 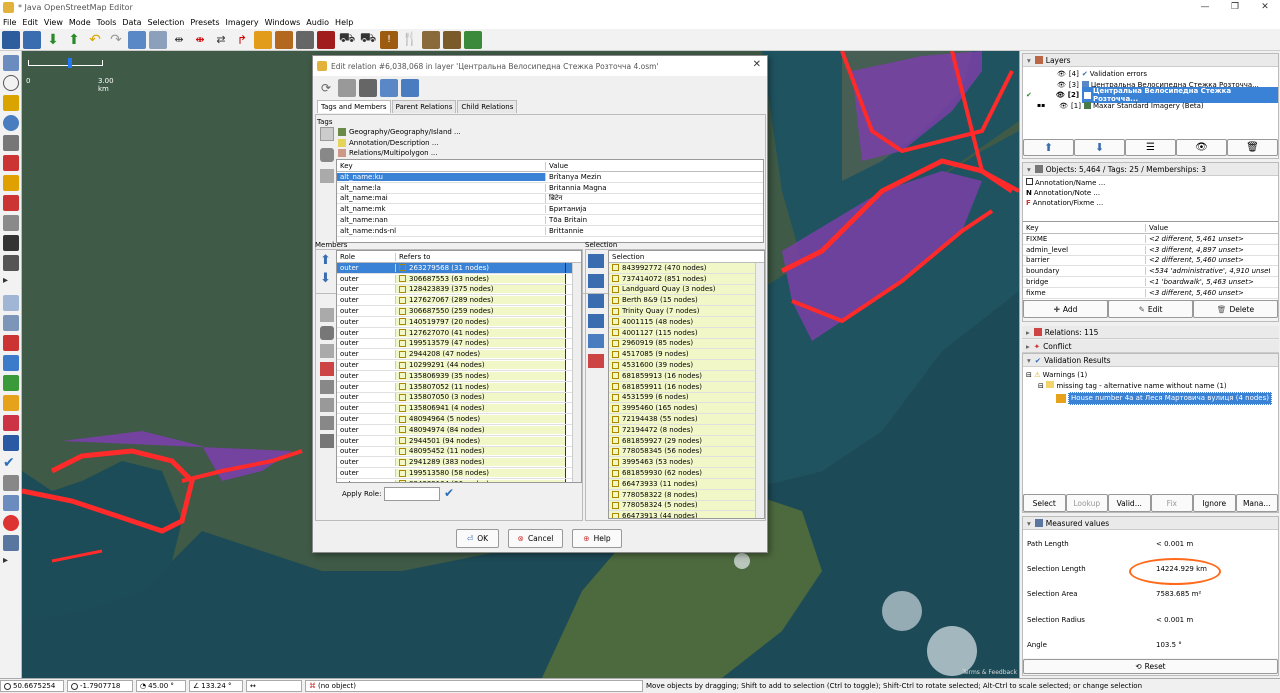 I want to click on selection-row: 4001115 (48 nodes), so click(x=686, y=322).